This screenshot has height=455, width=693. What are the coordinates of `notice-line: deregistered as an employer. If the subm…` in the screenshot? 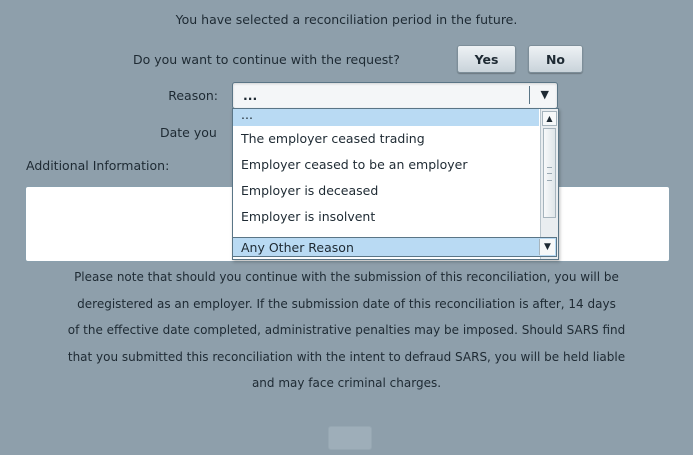 It's located at (346, 303).